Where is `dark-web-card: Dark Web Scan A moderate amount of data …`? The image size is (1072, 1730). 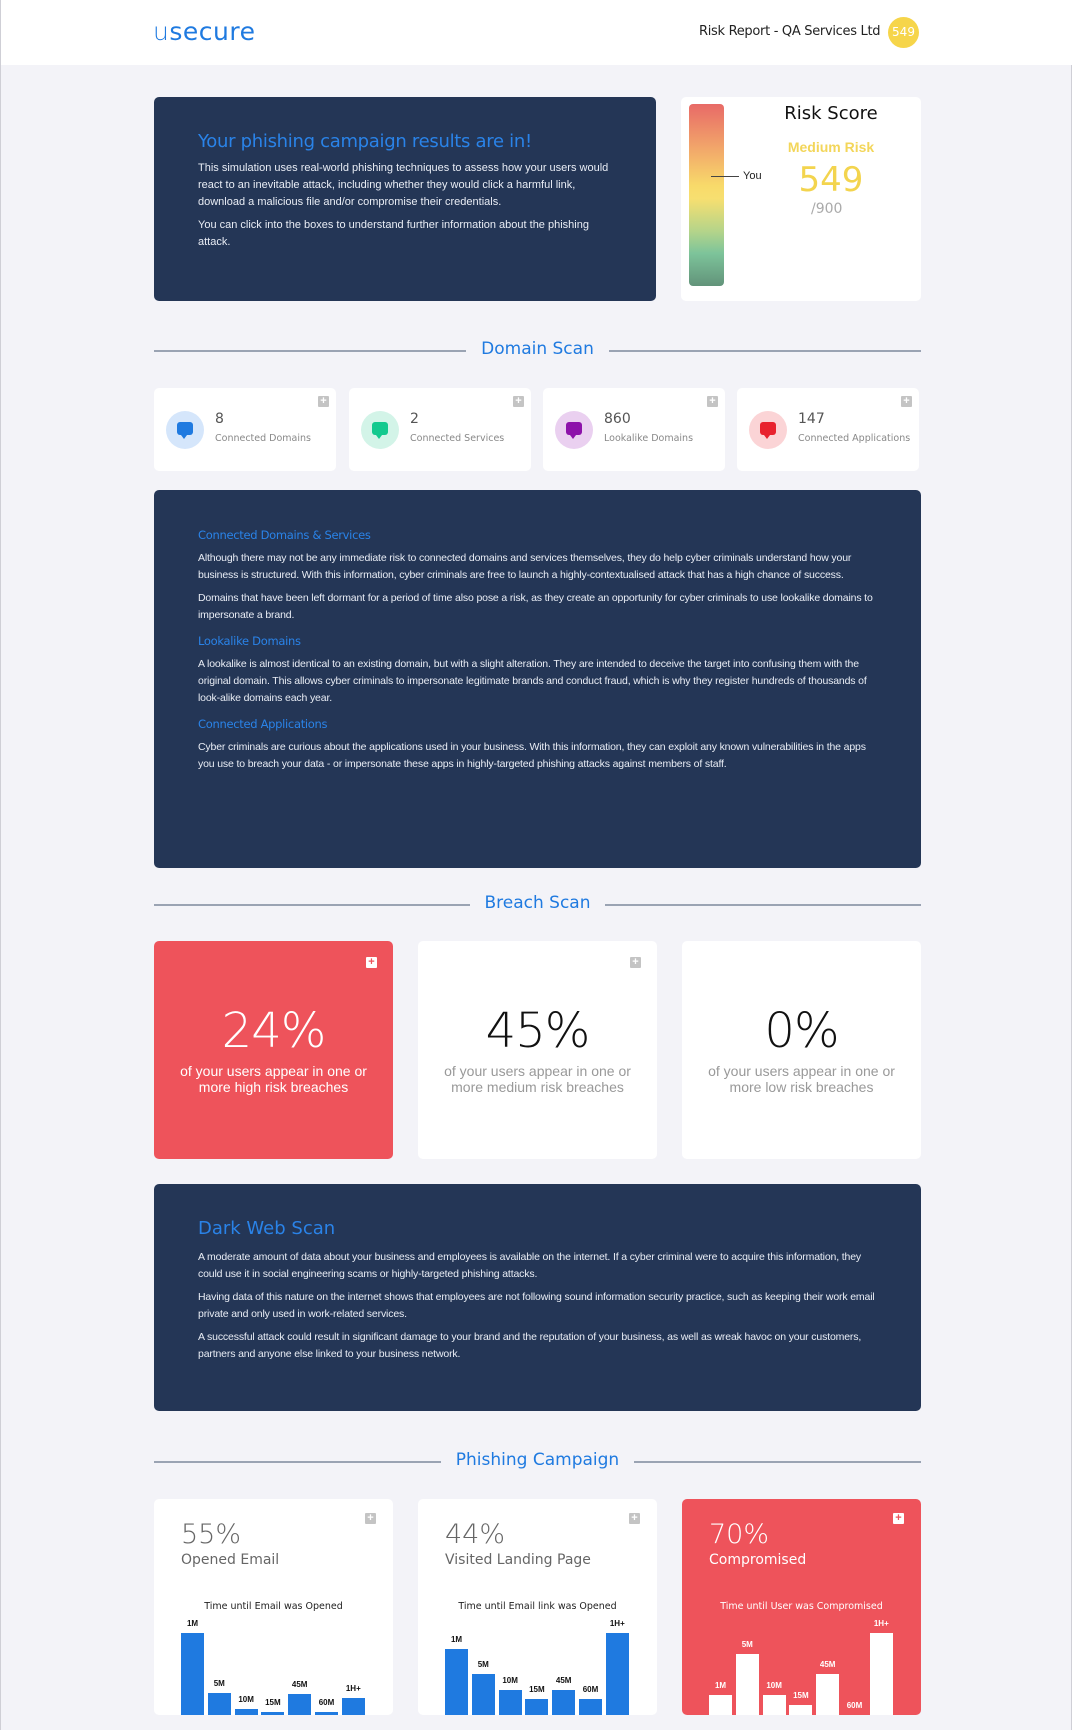
dark-web-card: Dark Web Scan A moderate amount of data … is located at coordinates (537, 1297).